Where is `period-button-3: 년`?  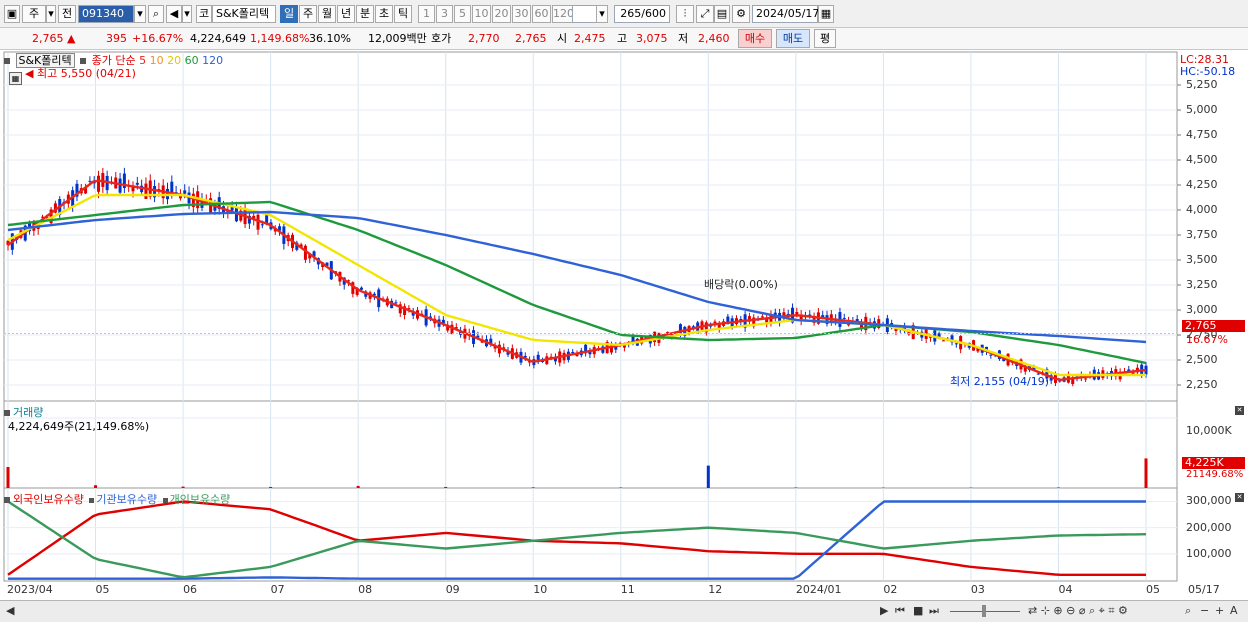
period-button-3: 년 is located at coordinates (346, 14).